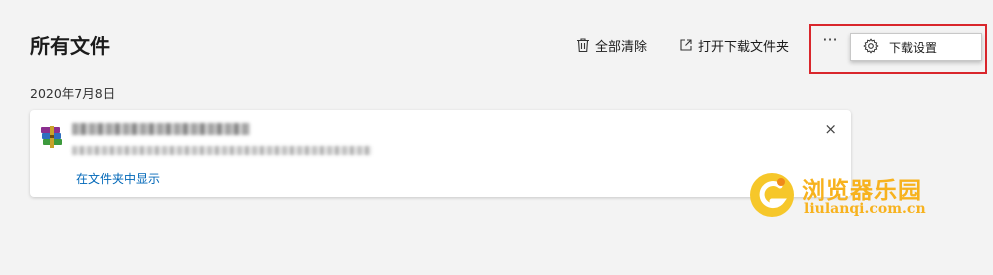 Image resolution: width=993 pixels, height=275 pixels. I want to click on download-settings-menu-item: 下载设置, so click(916, 47).